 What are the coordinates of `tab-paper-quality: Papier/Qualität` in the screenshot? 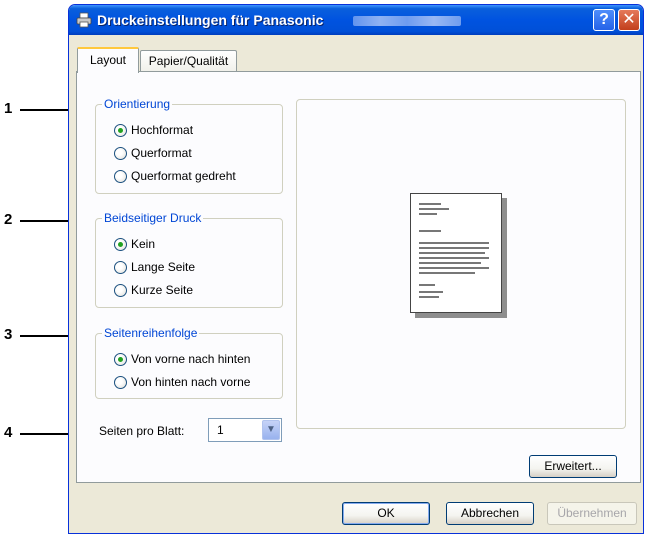 It's located at (188, 61).